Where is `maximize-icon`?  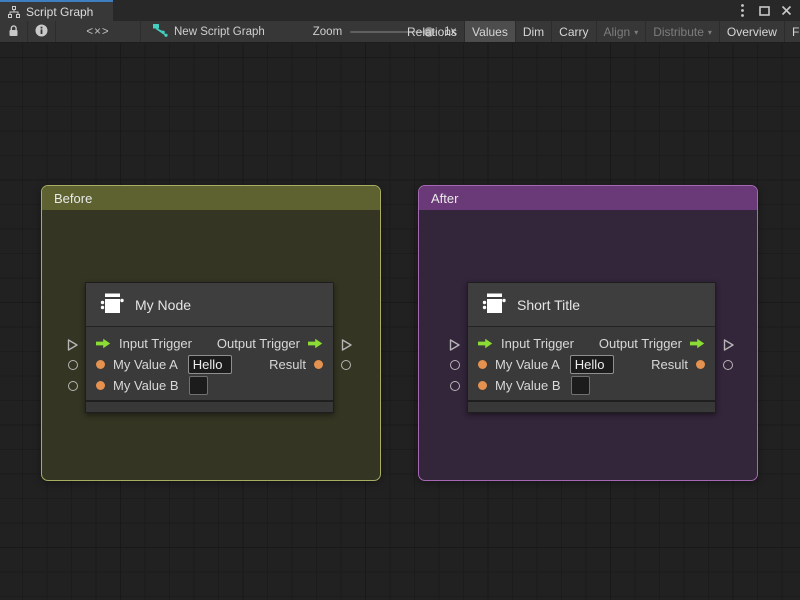 maximize-icon is located at coordinates (764, 11).